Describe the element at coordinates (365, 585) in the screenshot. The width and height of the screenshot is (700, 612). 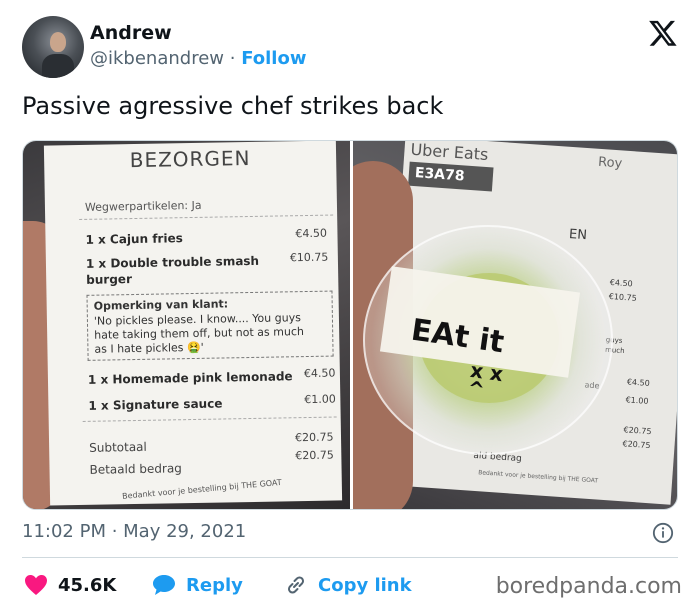
I see `copy-link-label: Copy link` at that location.